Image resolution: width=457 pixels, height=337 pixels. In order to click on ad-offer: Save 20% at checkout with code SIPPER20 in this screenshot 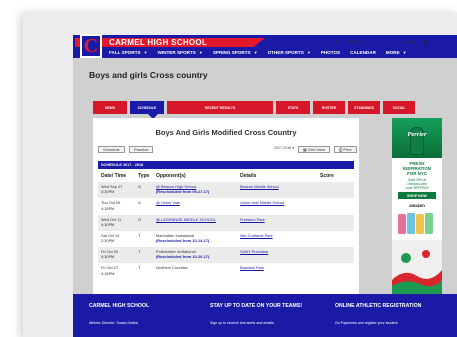, I will do `click(417, 184)`.